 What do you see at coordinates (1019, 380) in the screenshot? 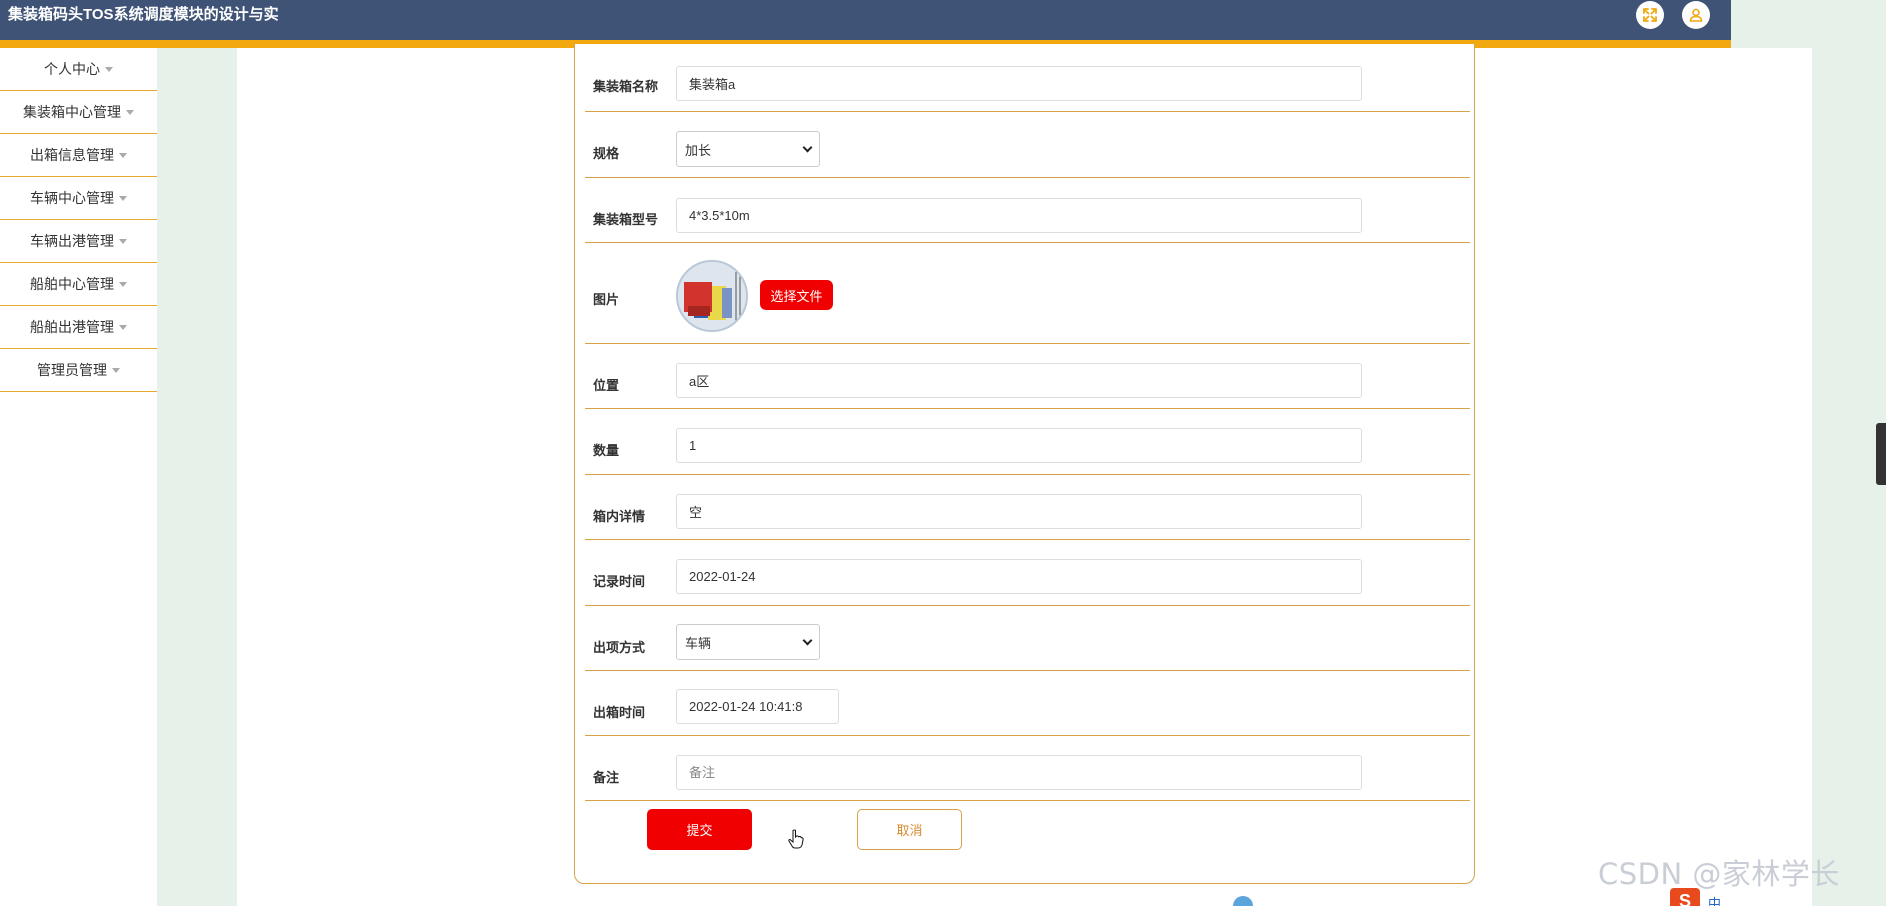
I see `location-input` at bounding box center [1019, 380].